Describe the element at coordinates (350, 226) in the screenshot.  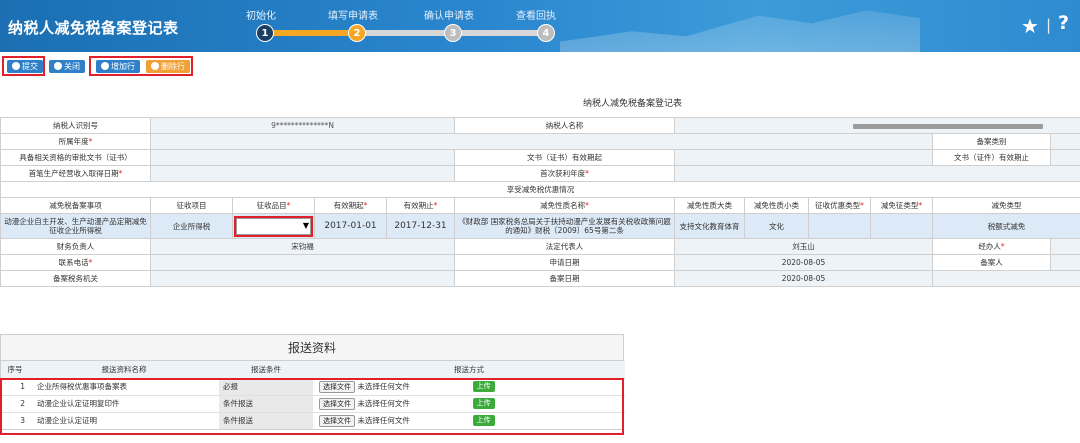
I see `row-valid-from: 2017-01-01` at that location.